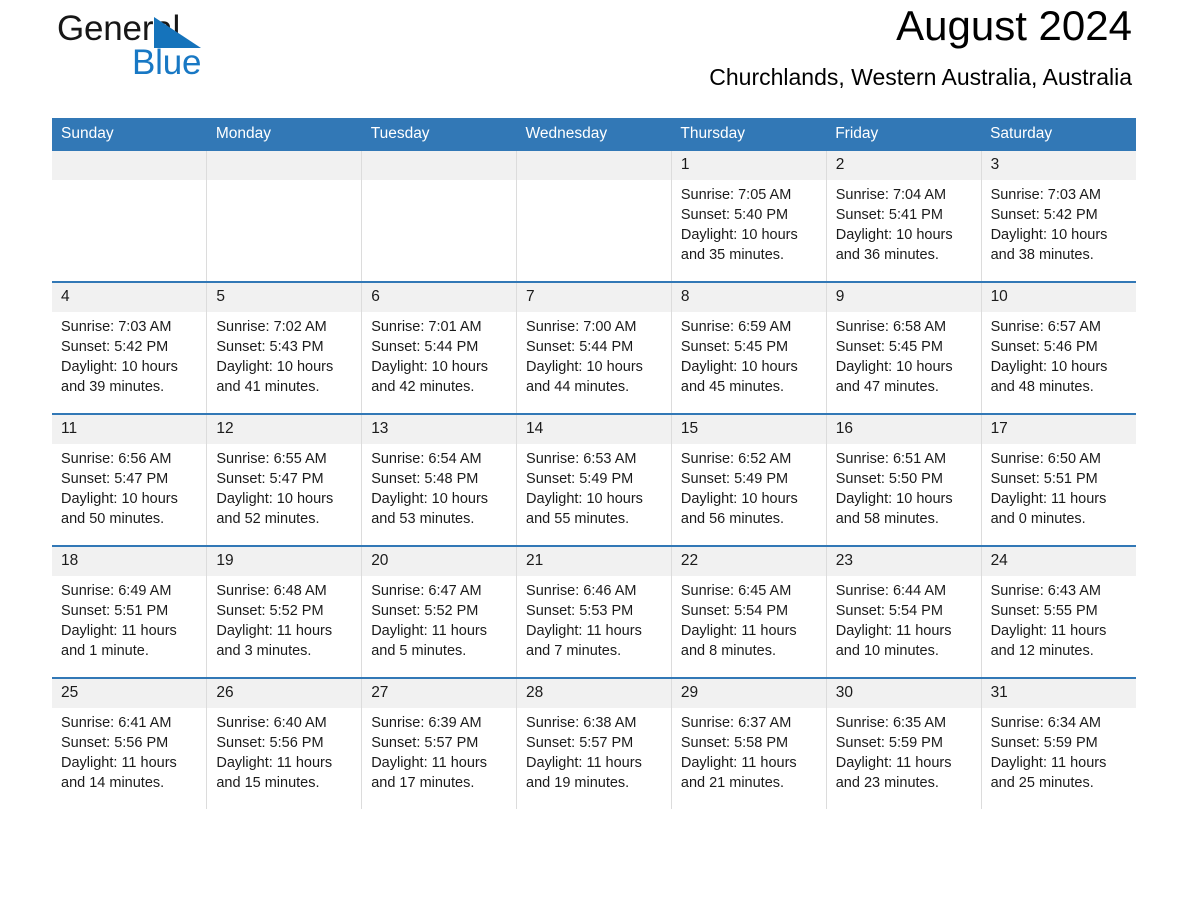  I want to click on weekday-header-monday: Monday, so click(284, 134).